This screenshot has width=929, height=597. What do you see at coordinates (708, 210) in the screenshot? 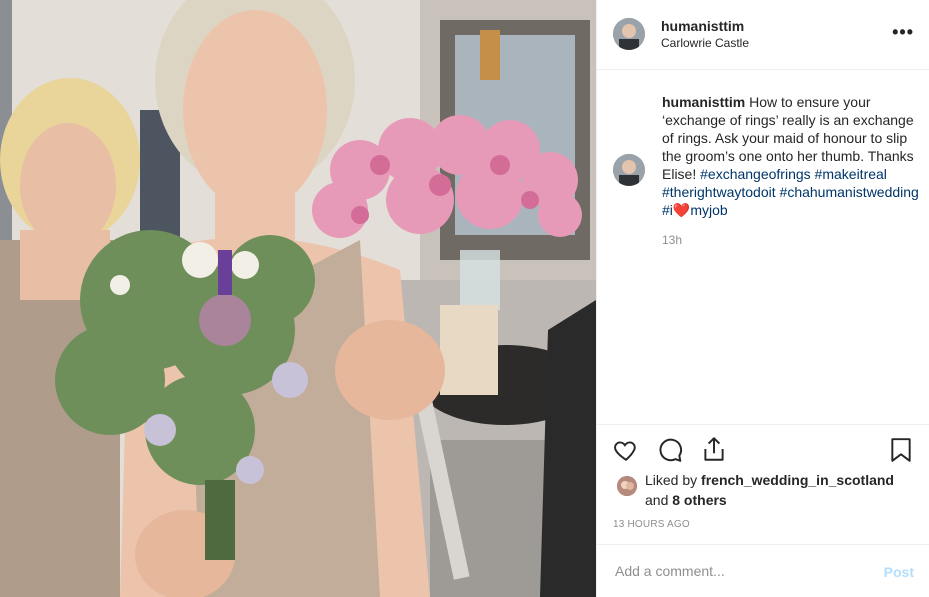
I see `caption-tail: myjob` at bounding box center [708, 210].